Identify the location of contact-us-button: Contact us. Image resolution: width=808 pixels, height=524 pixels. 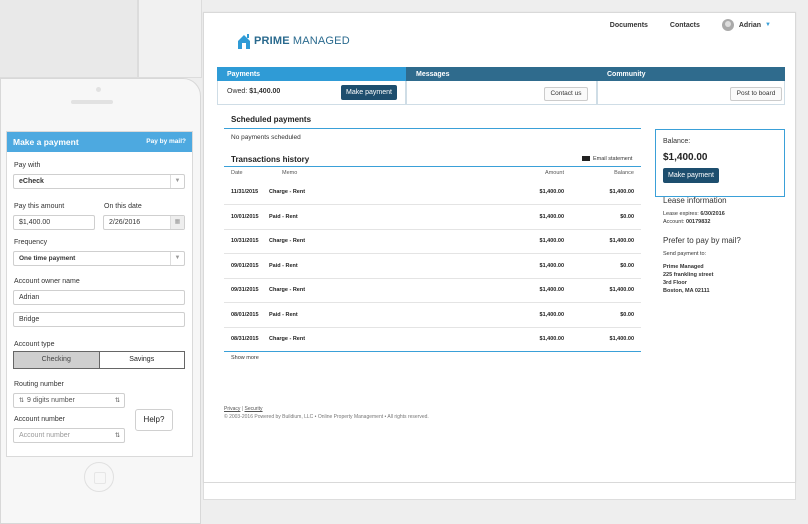
(566, 94).